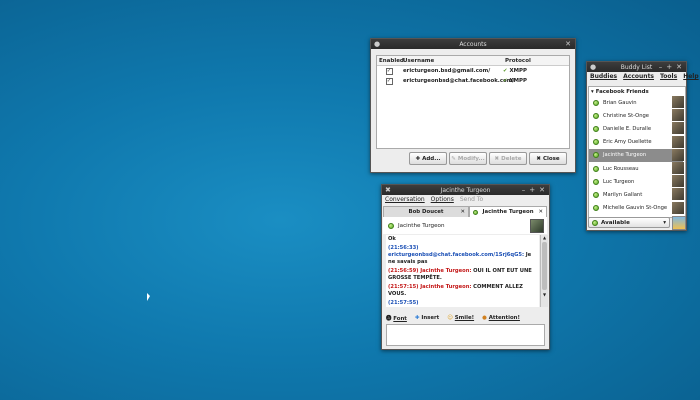 This screenshot has width=700, height=400. What do you see at coordinates (538, 158) in the screenshot?
I see `close-x-icon: ✖` at bounding box center [538, 158].